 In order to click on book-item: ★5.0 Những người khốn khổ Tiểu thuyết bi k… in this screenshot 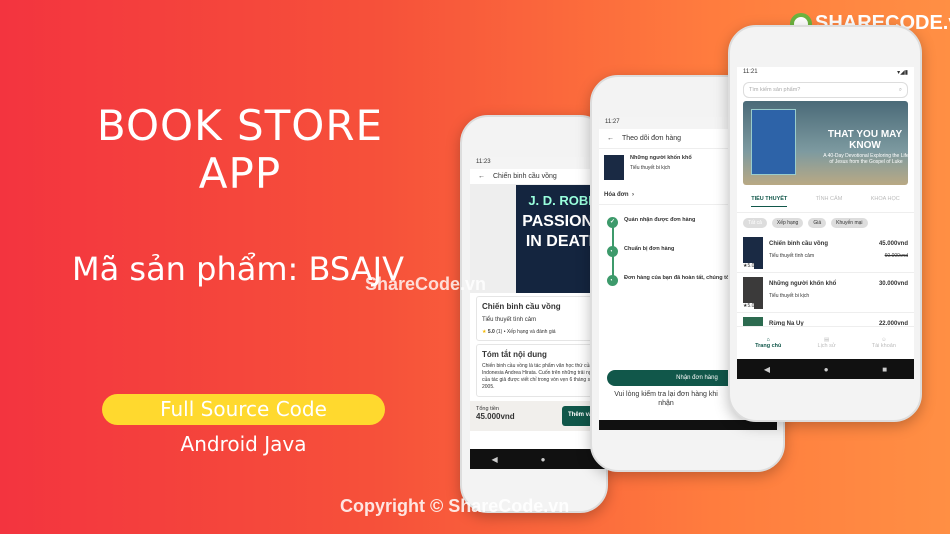, I will do `click(825, 293)`.